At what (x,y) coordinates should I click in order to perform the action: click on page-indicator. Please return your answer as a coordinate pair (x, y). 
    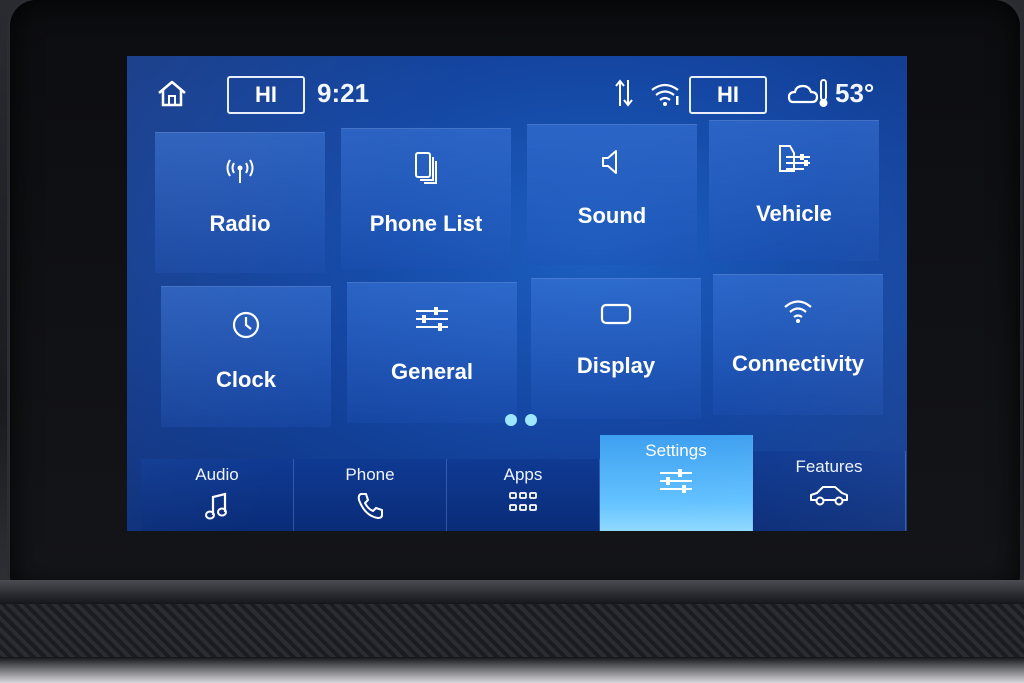
    Looking at the image, I should click on (525, 421).